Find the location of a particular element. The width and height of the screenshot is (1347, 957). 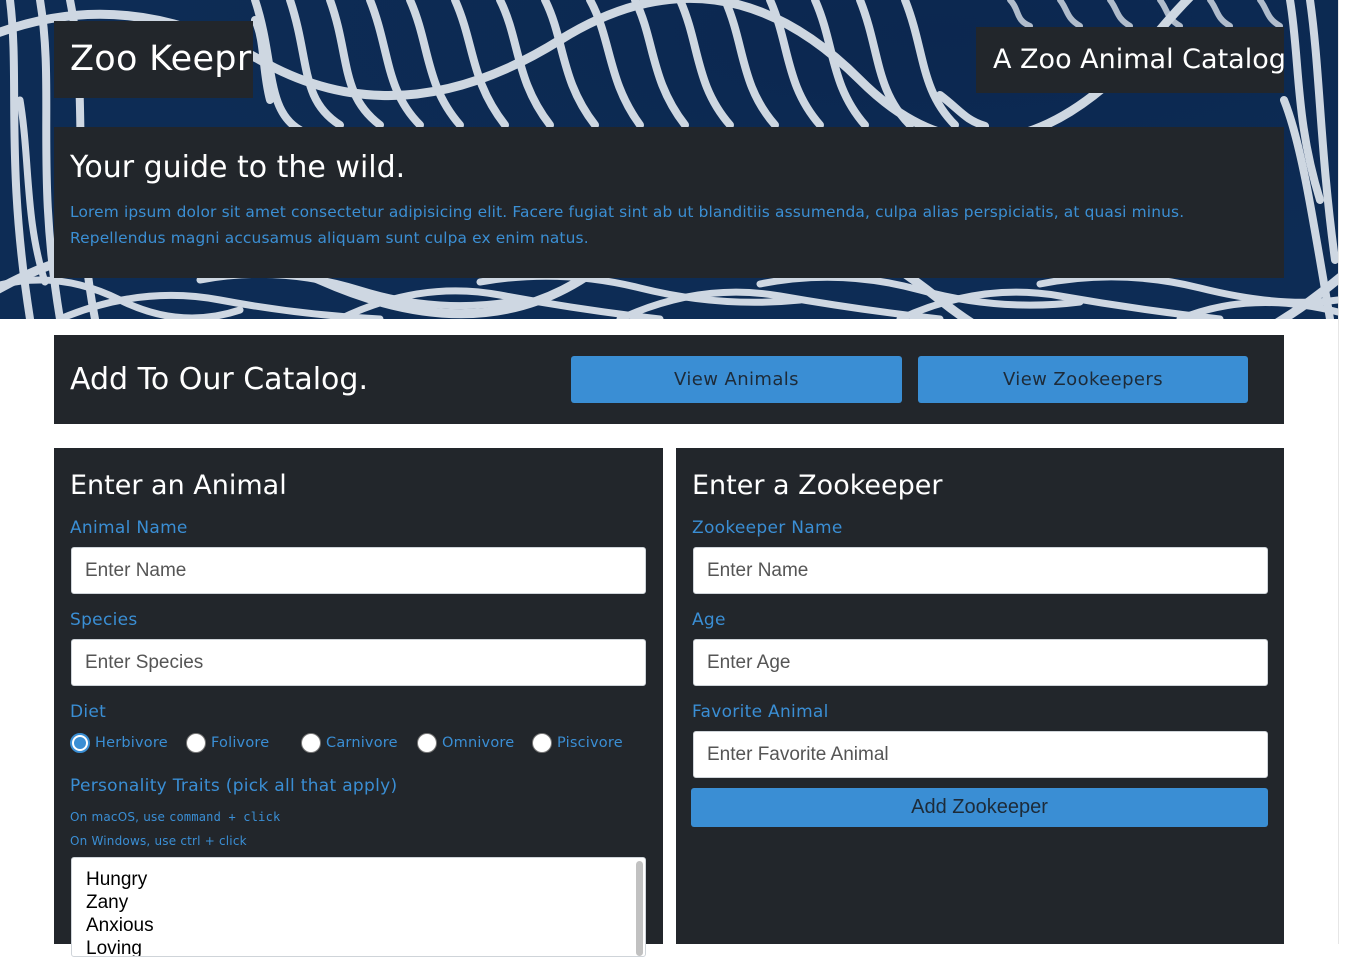

view-zookeepers-button: View Zookeepers is located at coordinates (1083, 379).